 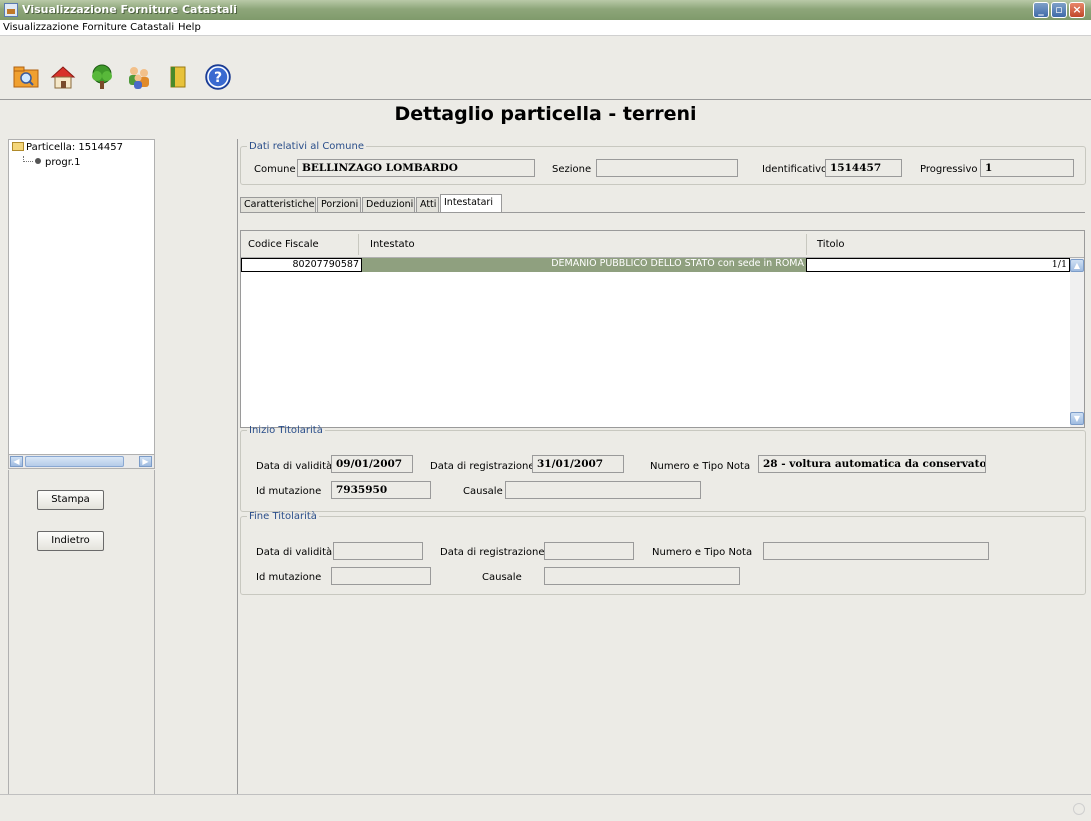 What do you see at coordinates (16, 461) in the screenshot?
I see `scroll-left-icon: ◀` at bounding box center [16, 461].